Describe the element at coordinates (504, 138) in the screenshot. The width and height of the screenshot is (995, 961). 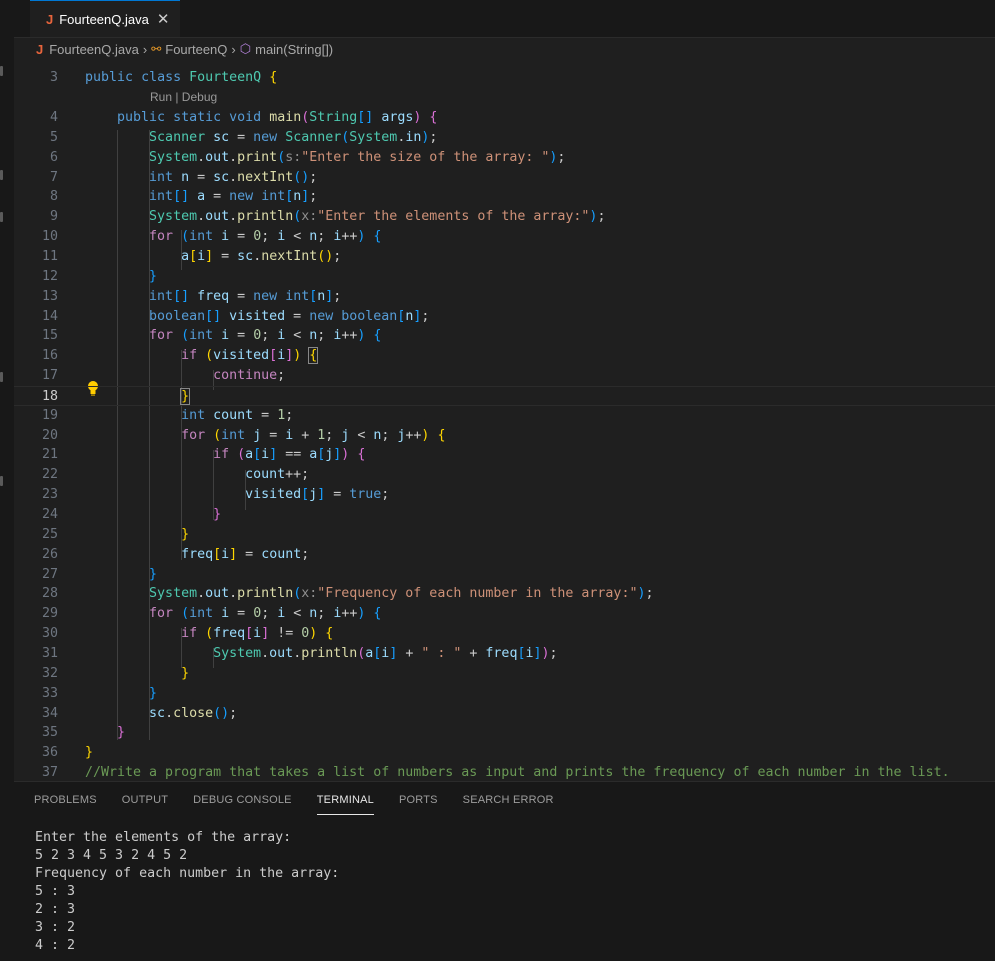
I see `code-line: 5 Scanner sc = new Scanner(System.in);` at that location.